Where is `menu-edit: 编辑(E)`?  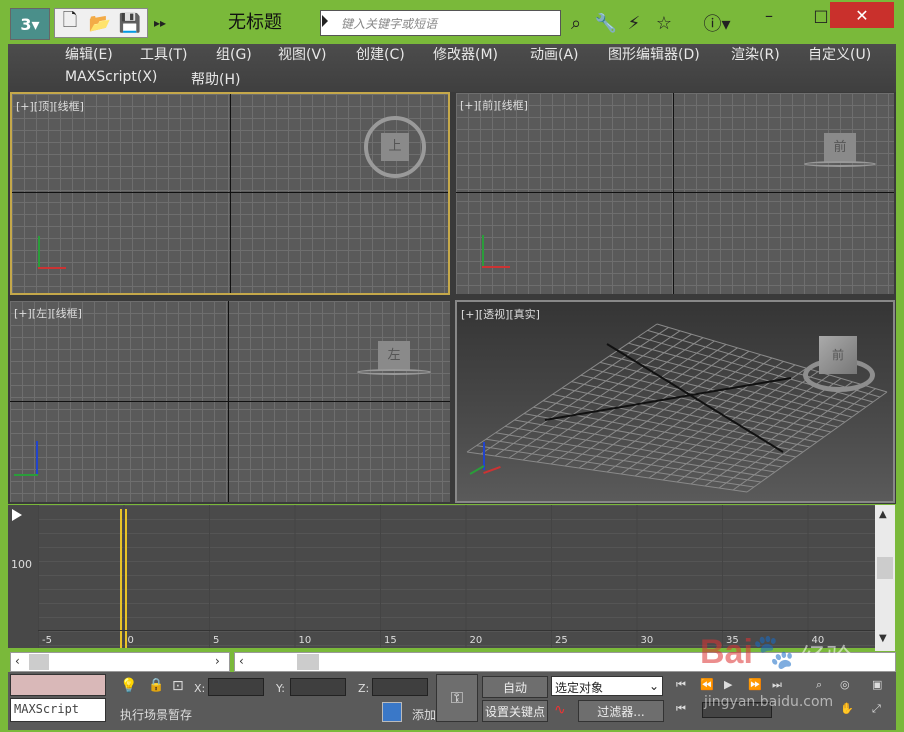
menu-edit: 编辑(E) is located at coordinates (89, 55).